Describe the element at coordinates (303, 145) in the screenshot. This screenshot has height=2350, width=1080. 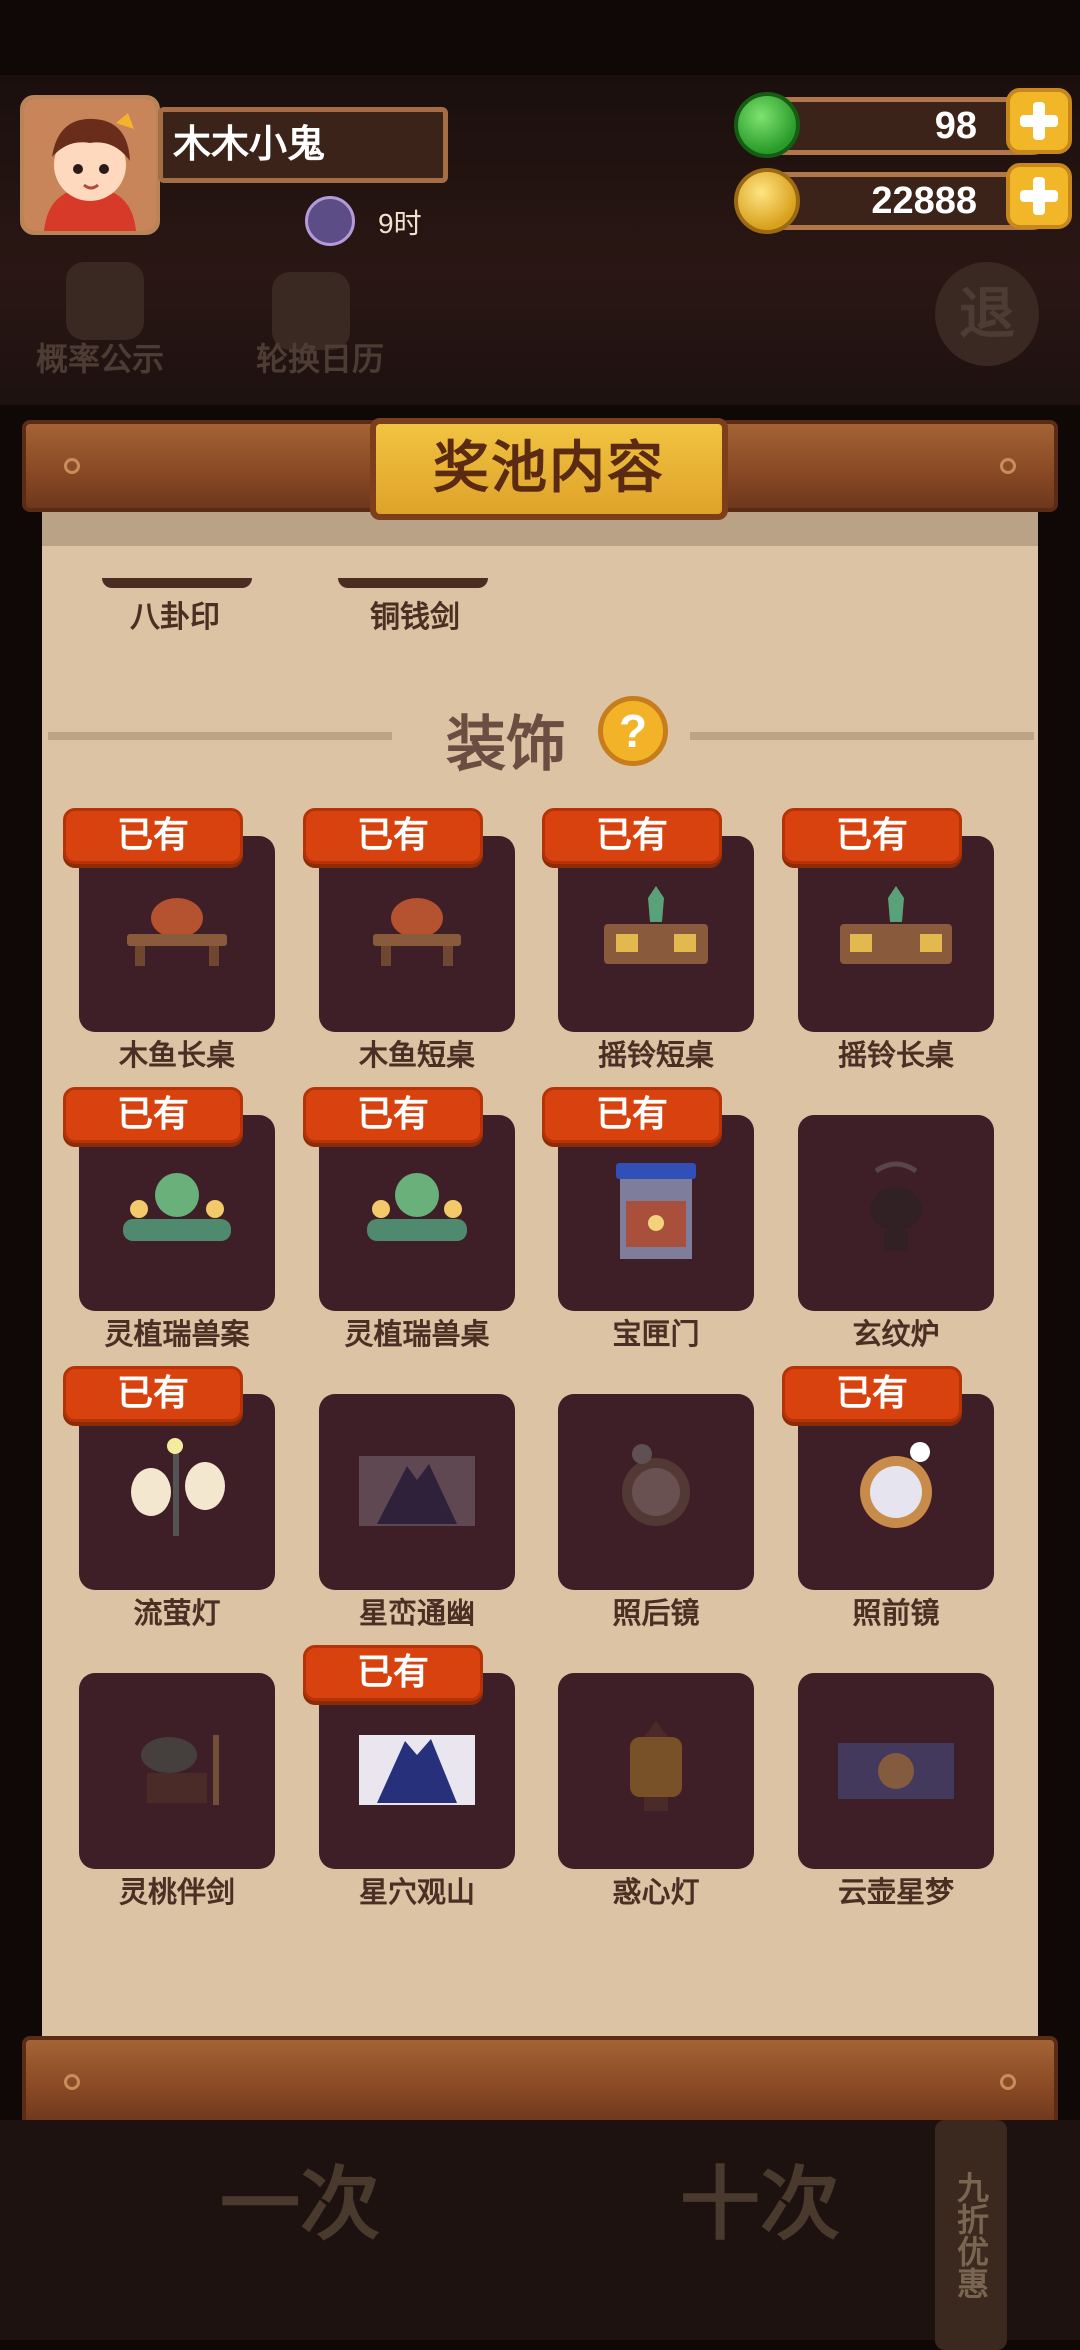
I see `player-name: 木木小鬼` at that location.